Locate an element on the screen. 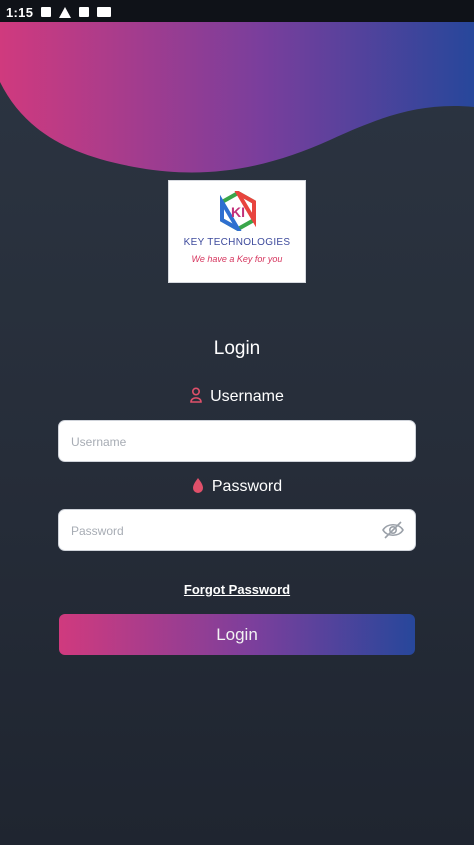 This screenshot has height=845, width=474. forgot-password-link: Forgot Password is located at coordinates (237, 589).